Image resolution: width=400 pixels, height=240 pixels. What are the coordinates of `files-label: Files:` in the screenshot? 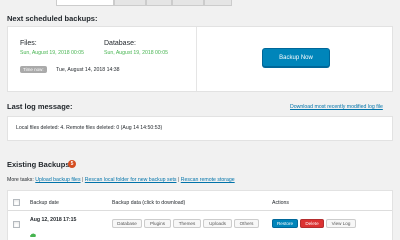 It's located at (28, 43).